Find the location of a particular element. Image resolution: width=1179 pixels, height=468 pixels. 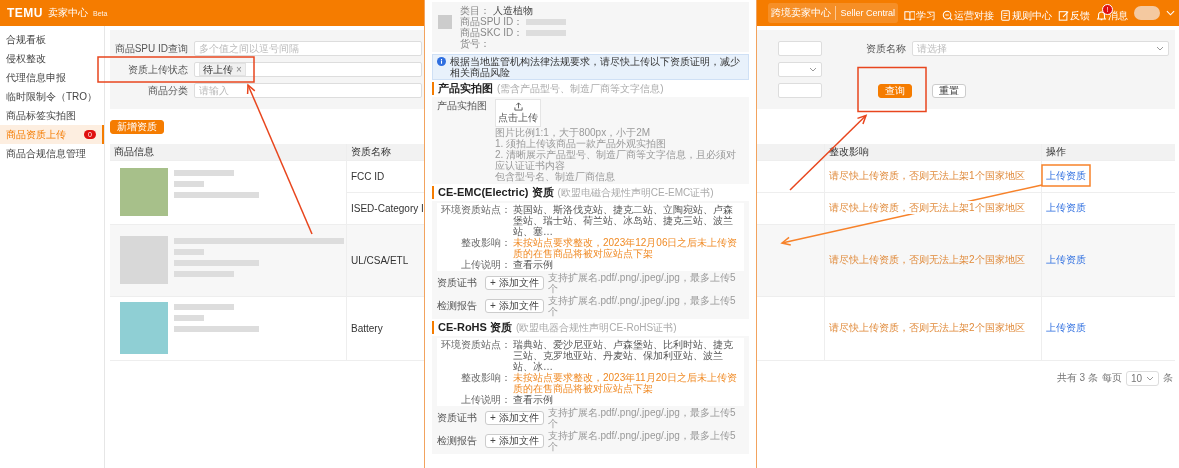

field-label: 资质名称 is located at coordinates (885, 48).